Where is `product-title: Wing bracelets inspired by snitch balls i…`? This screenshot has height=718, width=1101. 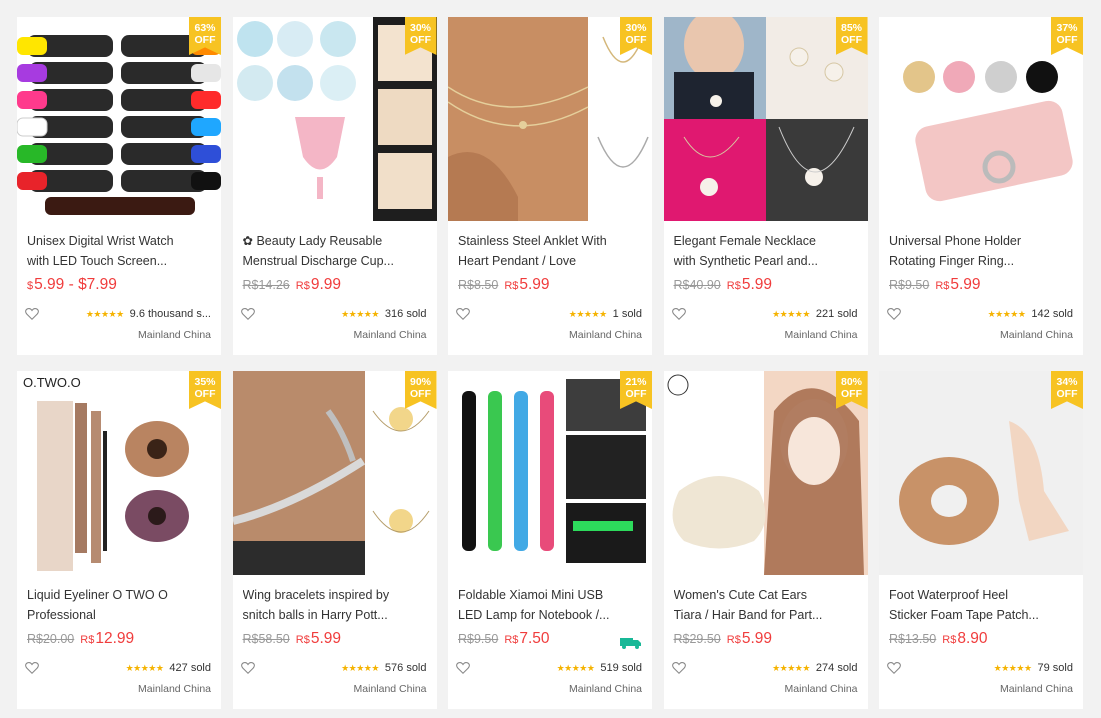 product-title: Wing bracelets inspired by snitch balls i… is located at coordinates (335, 605).